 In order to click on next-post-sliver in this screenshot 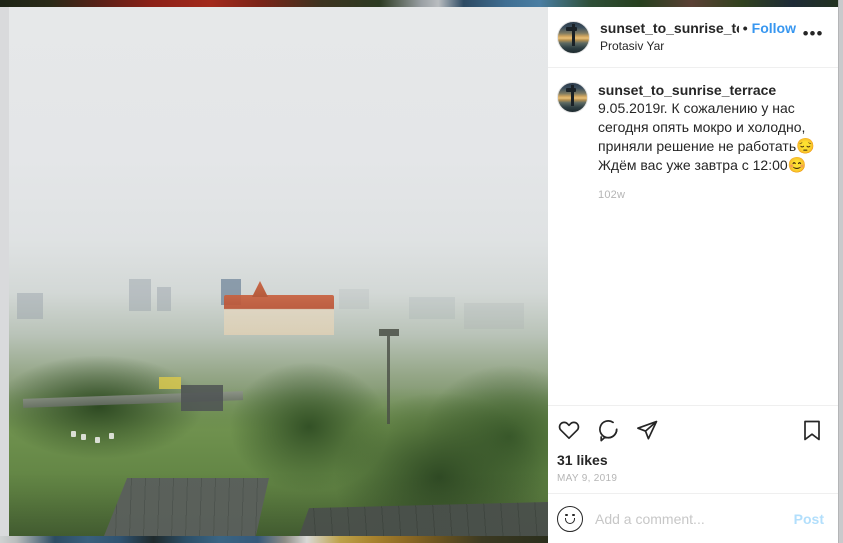, I will do `click(274, 539)`.